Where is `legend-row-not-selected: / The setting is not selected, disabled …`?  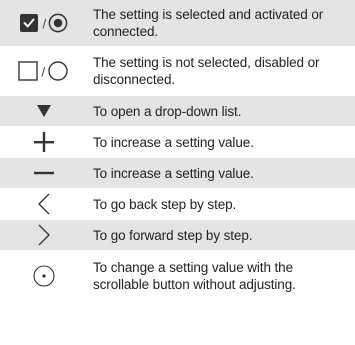 legend-row-not-selected: / The setting is not selected, disabled … is located at coordinates (177, 71).